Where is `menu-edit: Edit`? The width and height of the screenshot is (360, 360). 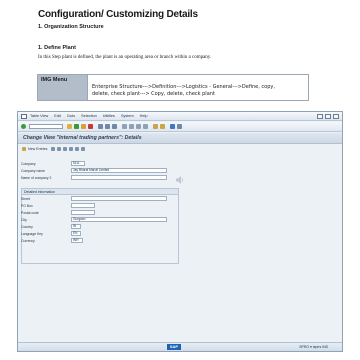
menu-edit: Edit is located at coordinates (57, 116).